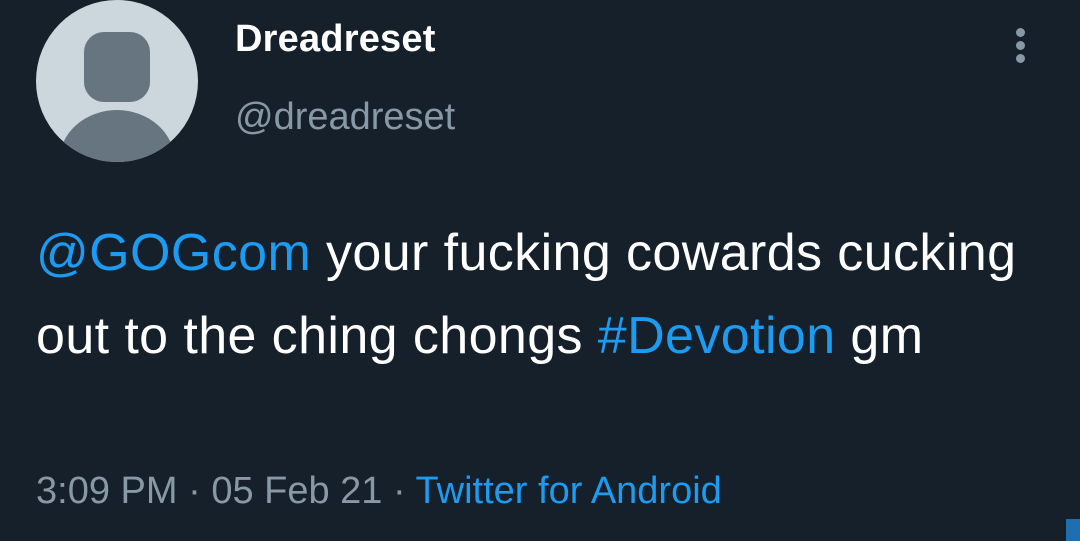 Image resolution: width=1080 pixels, height=541 pixels. Describe the element at coordinates (1073, 530) in the screenshot. I see `scroll-indicator` at that location.